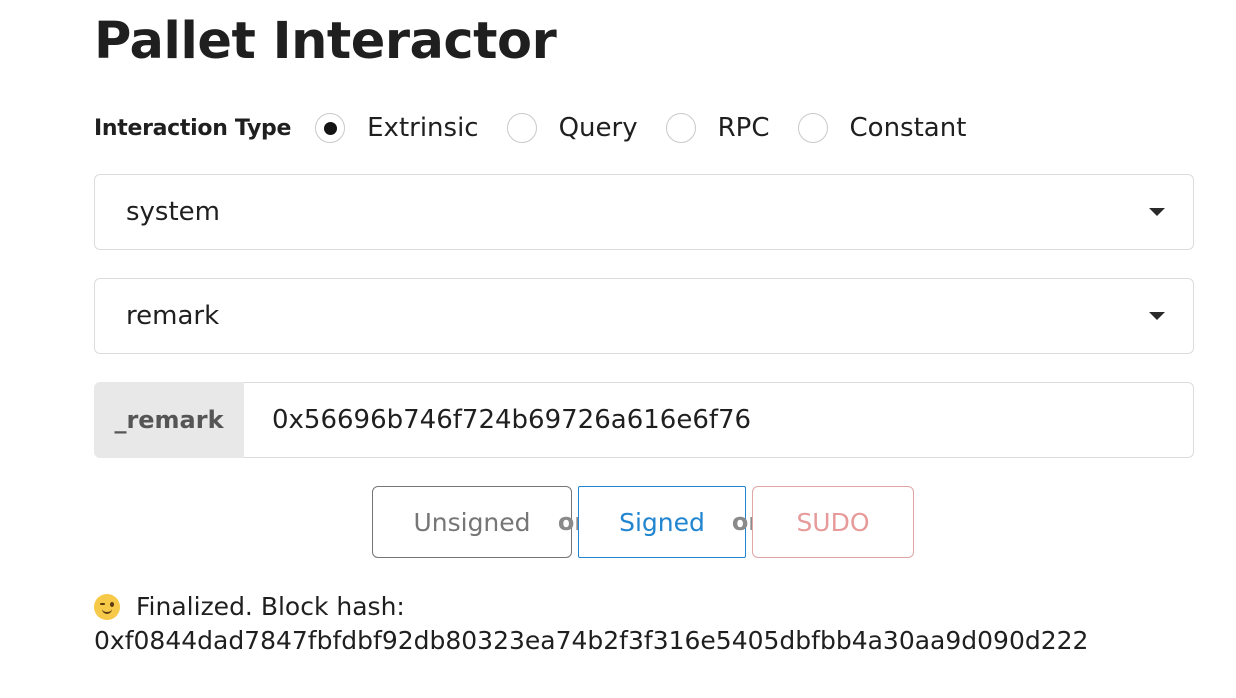  Describe the element at coordinates (472, 522) in the screenshot. I see `unsigned-button: Unsigned` at that location.